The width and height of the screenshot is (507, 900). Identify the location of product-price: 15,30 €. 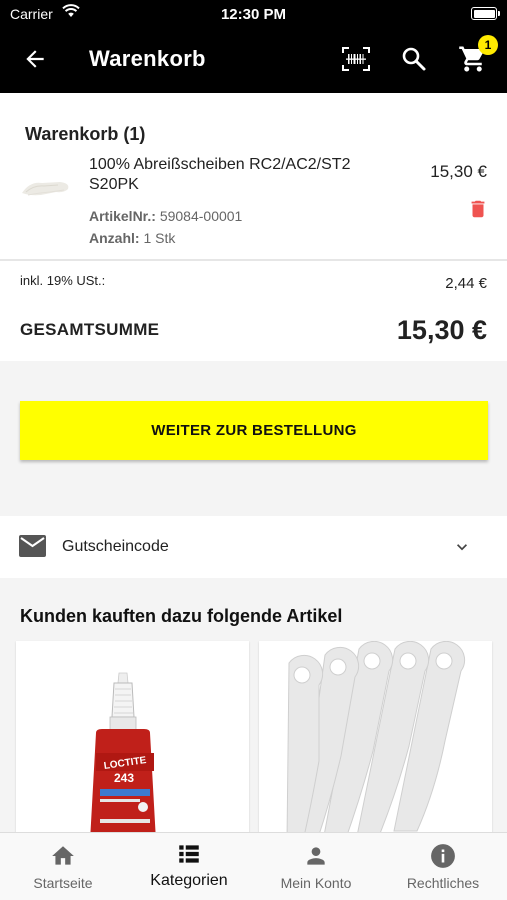
(458, 171).